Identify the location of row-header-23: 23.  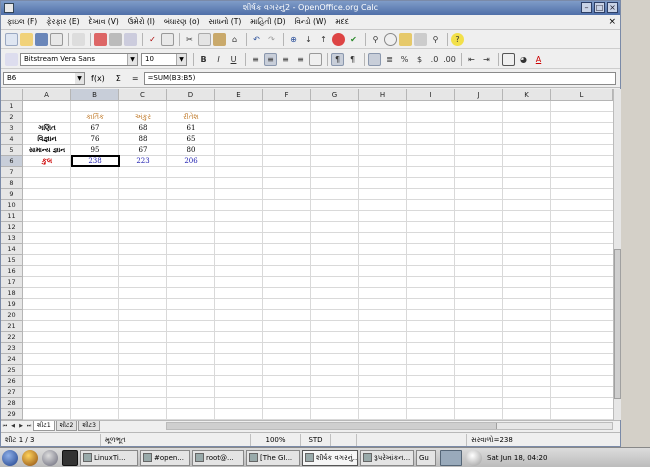
(12, 348).